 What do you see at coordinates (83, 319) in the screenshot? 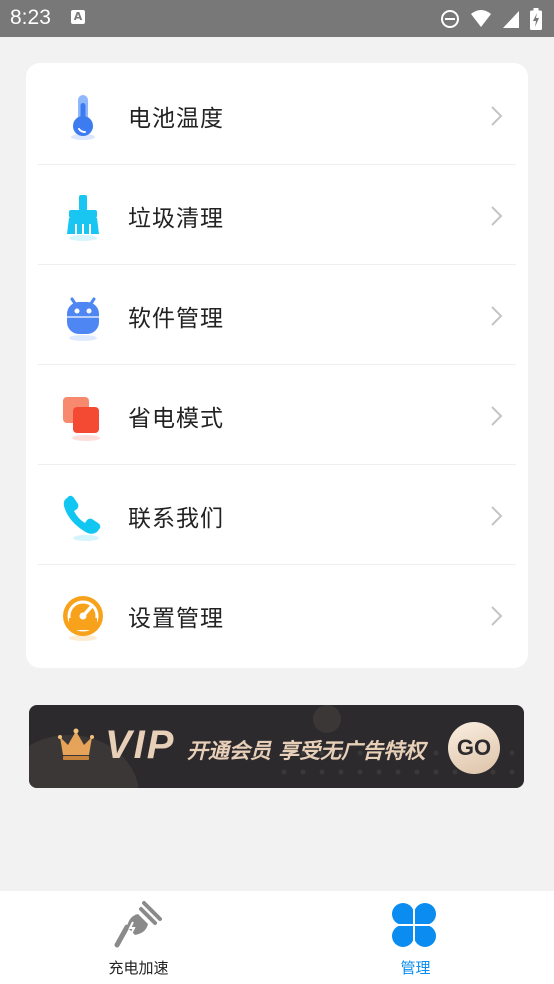
I see `android-icon` at bounding box center [83, 319].